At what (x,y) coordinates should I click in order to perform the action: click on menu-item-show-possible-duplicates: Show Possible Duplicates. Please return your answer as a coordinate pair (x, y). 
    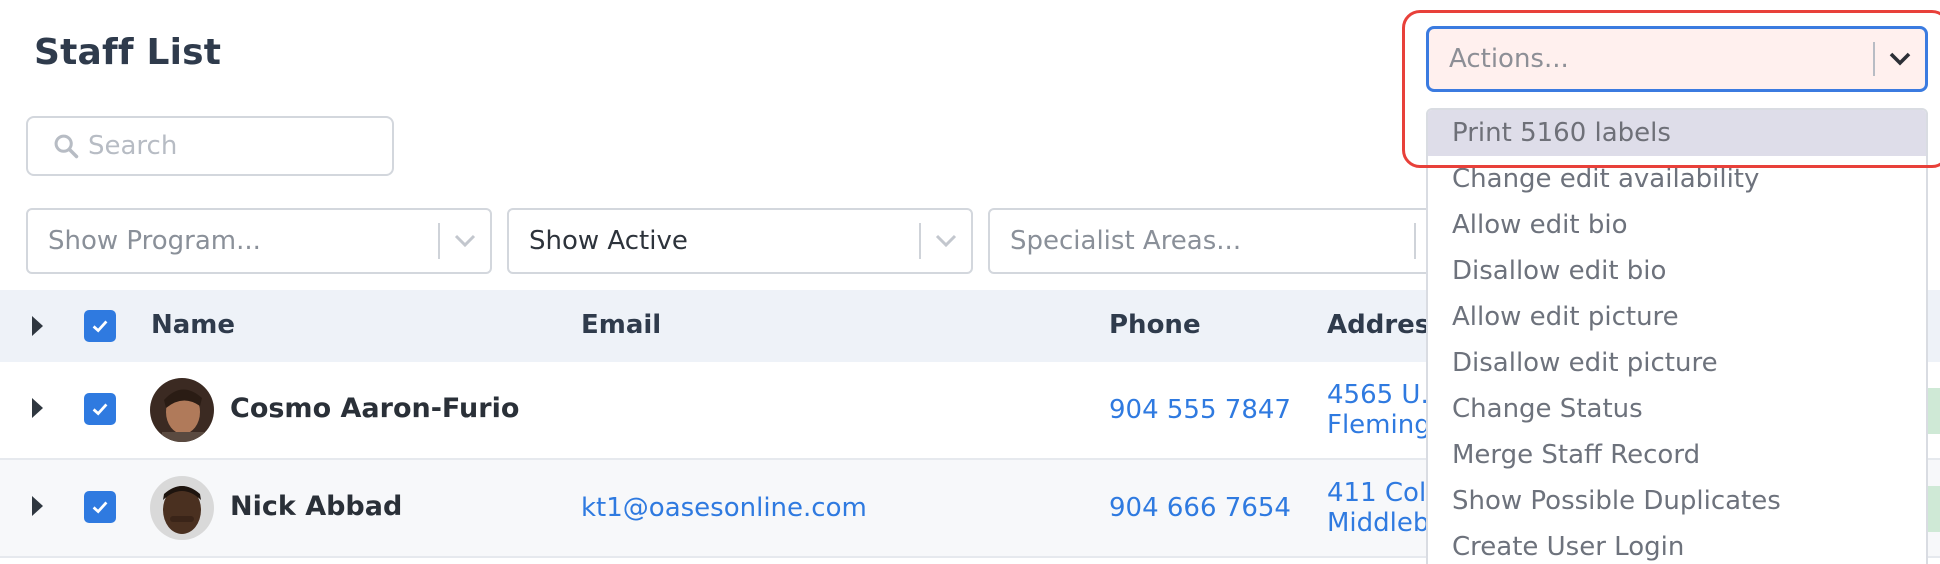
    Looking at the image, I should click on (1677, 501).